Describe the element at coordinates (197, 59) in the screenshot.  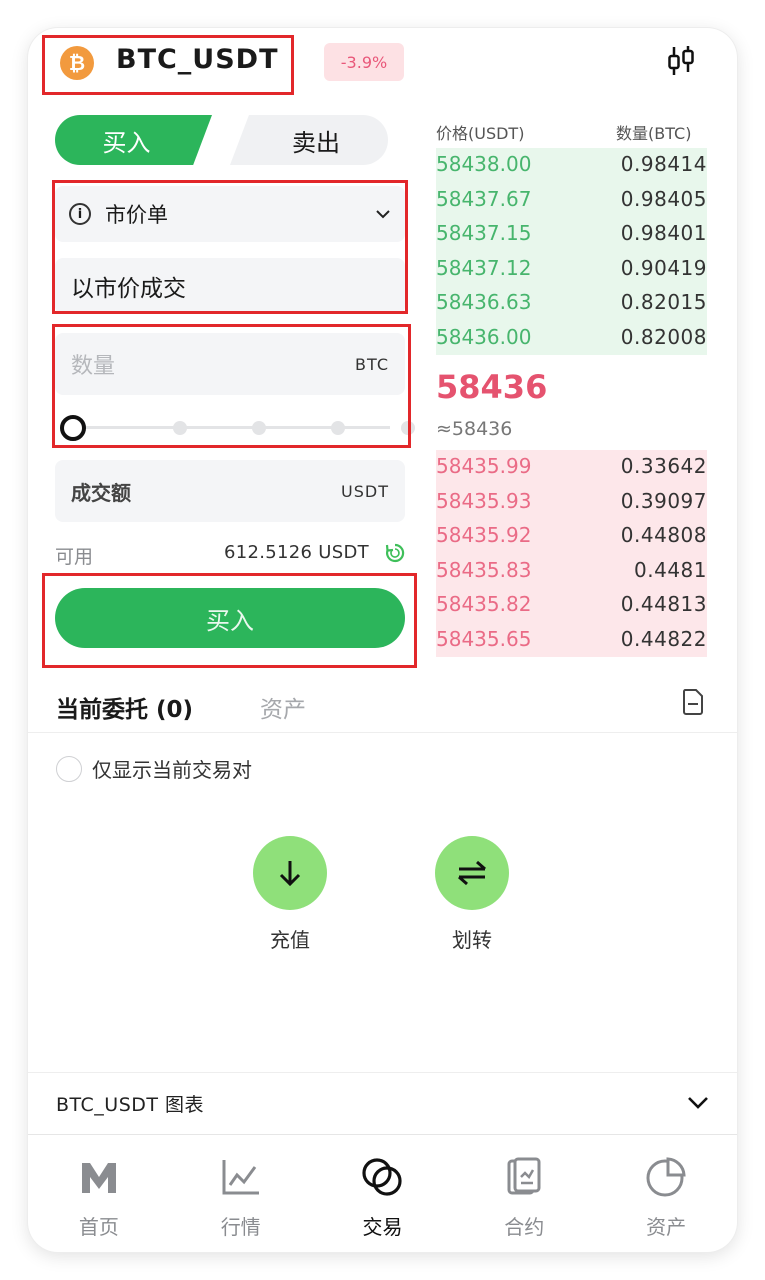
I see `pair-title: BTC_USDT` at that location.